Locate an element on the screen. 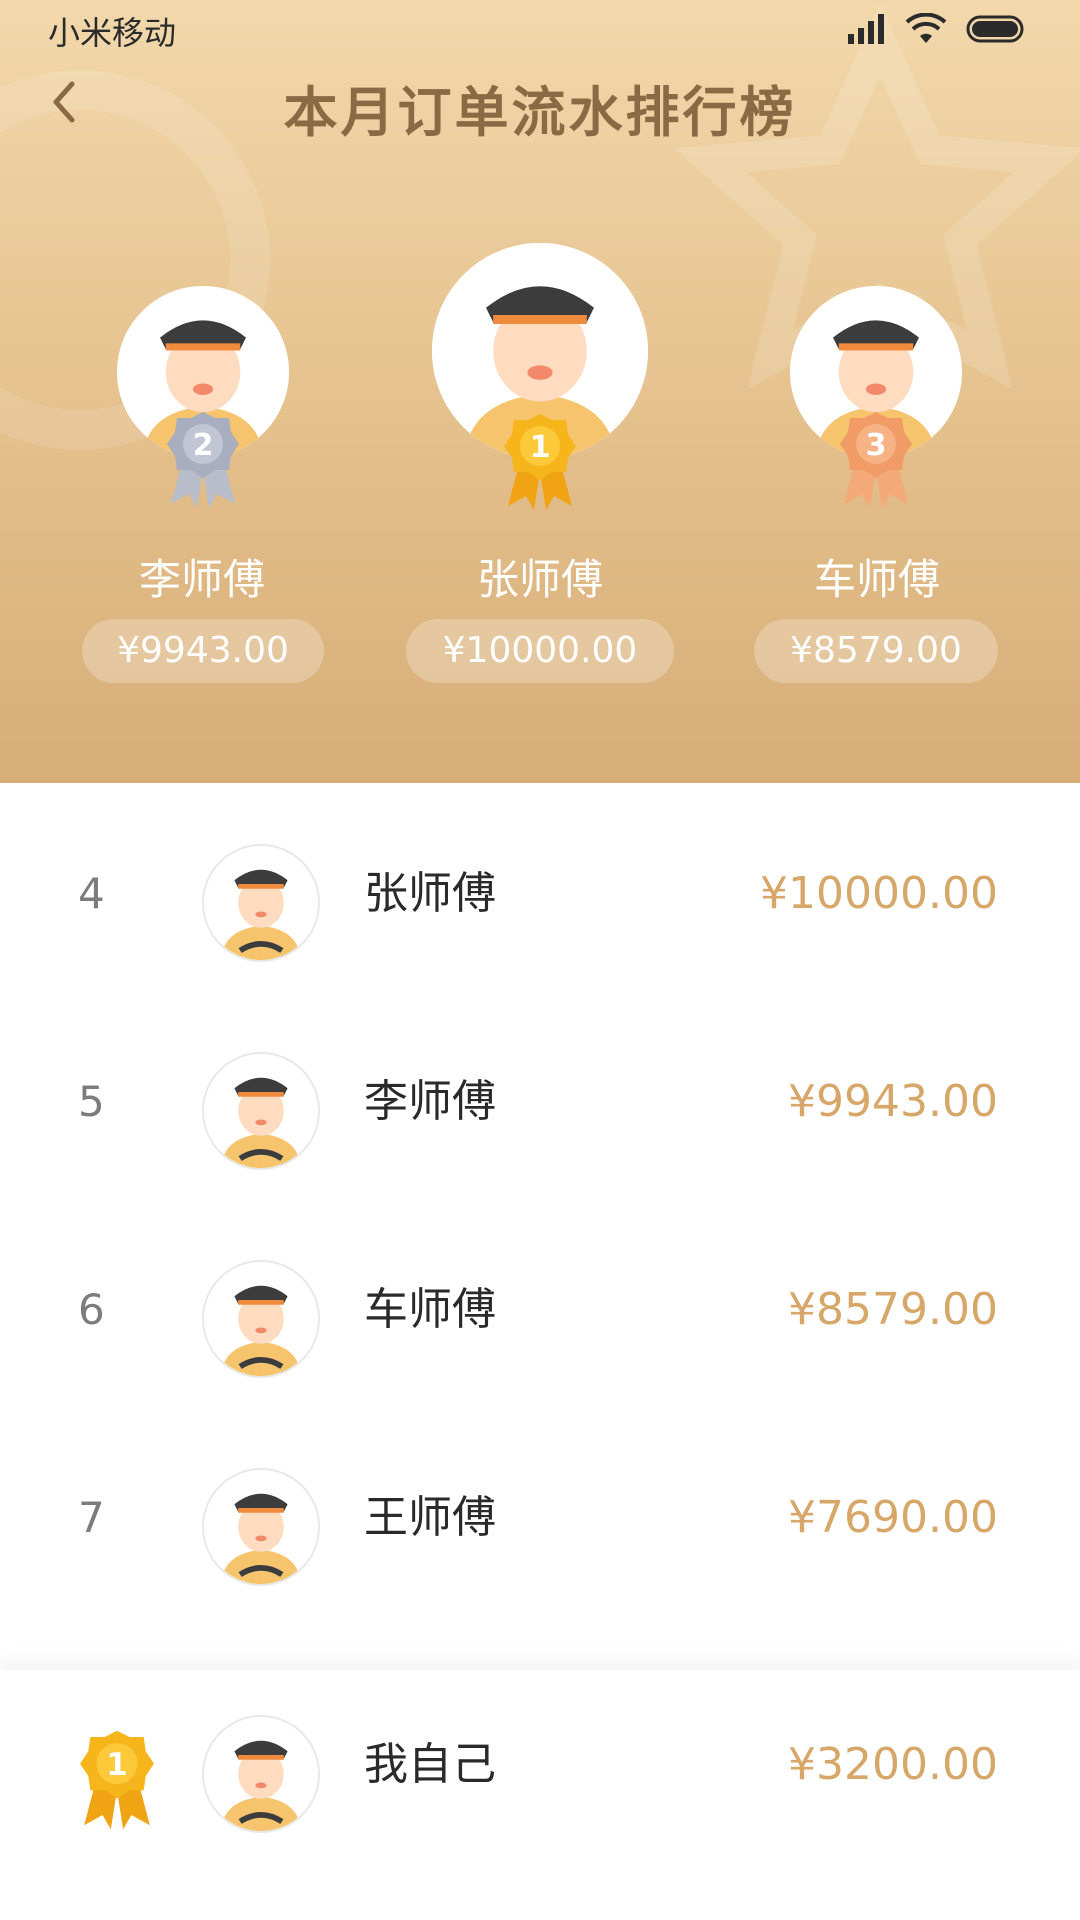  rank-number: 5 is located at coordinates (91, 1101).